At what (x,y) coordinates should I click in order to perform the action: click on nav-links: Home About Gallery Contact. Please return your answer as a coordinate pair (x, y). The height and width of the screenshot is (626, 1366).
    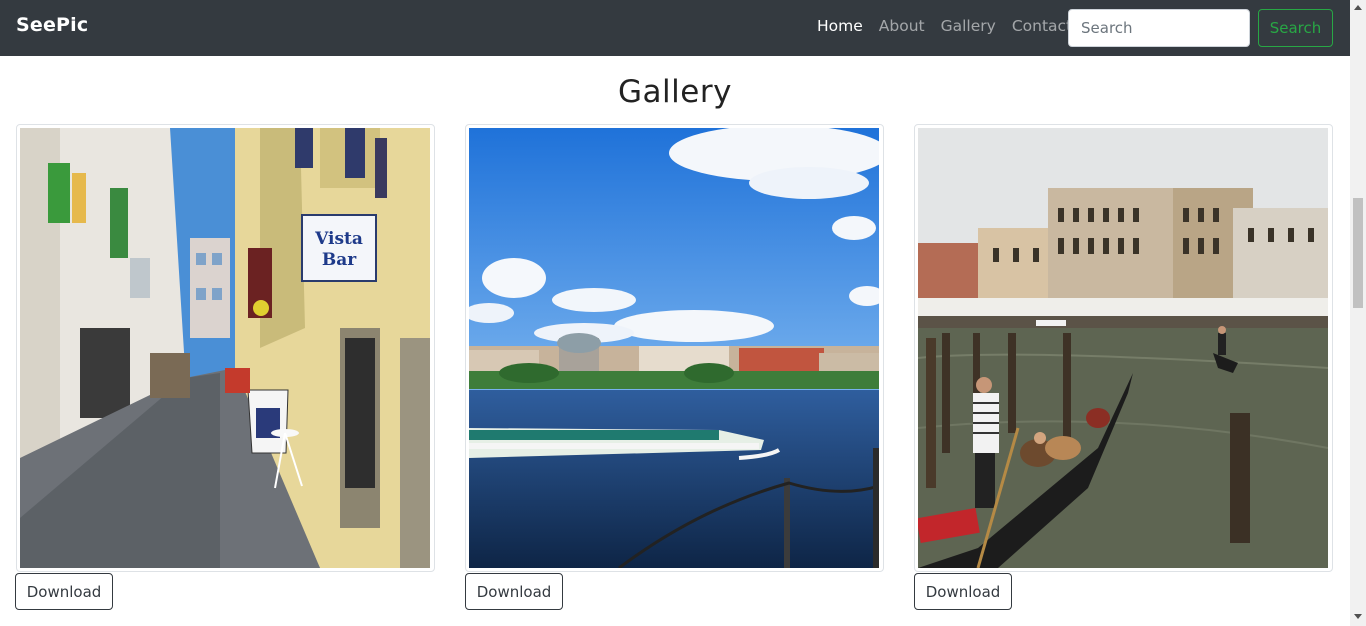
    Looking at the image, I should click on (952, 26).